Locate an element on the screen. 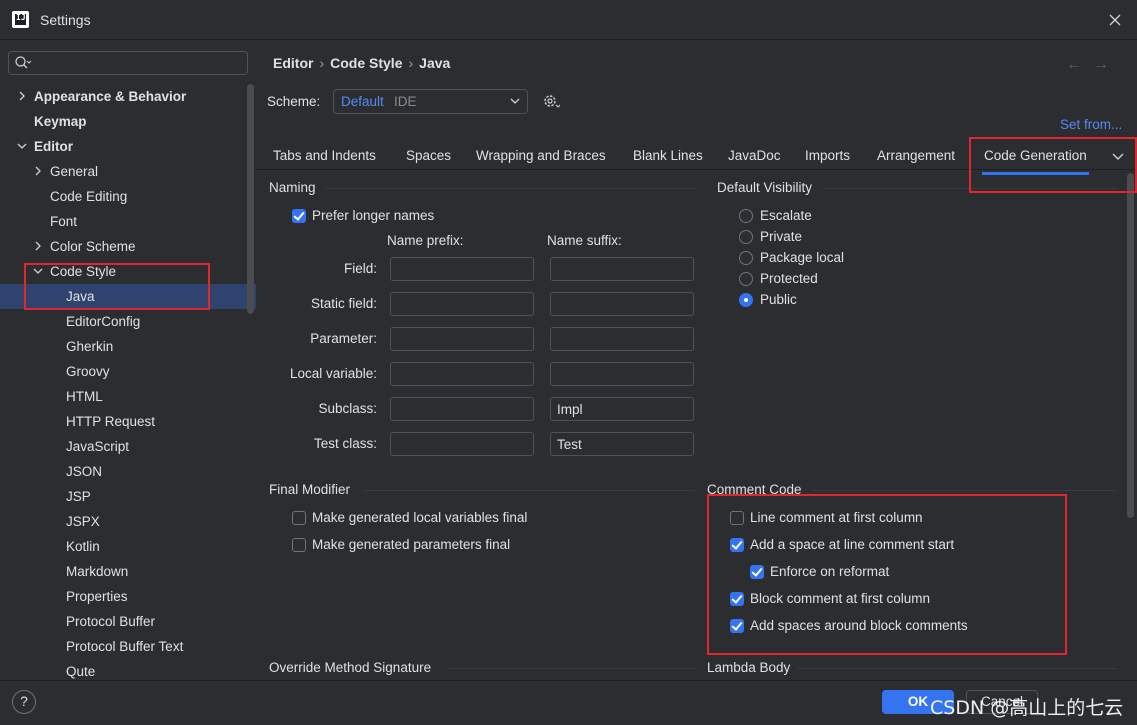 This screenshot has width=1137, height=725. sidebar-item-keymap: Keymap is located at coordinates (128, 121).